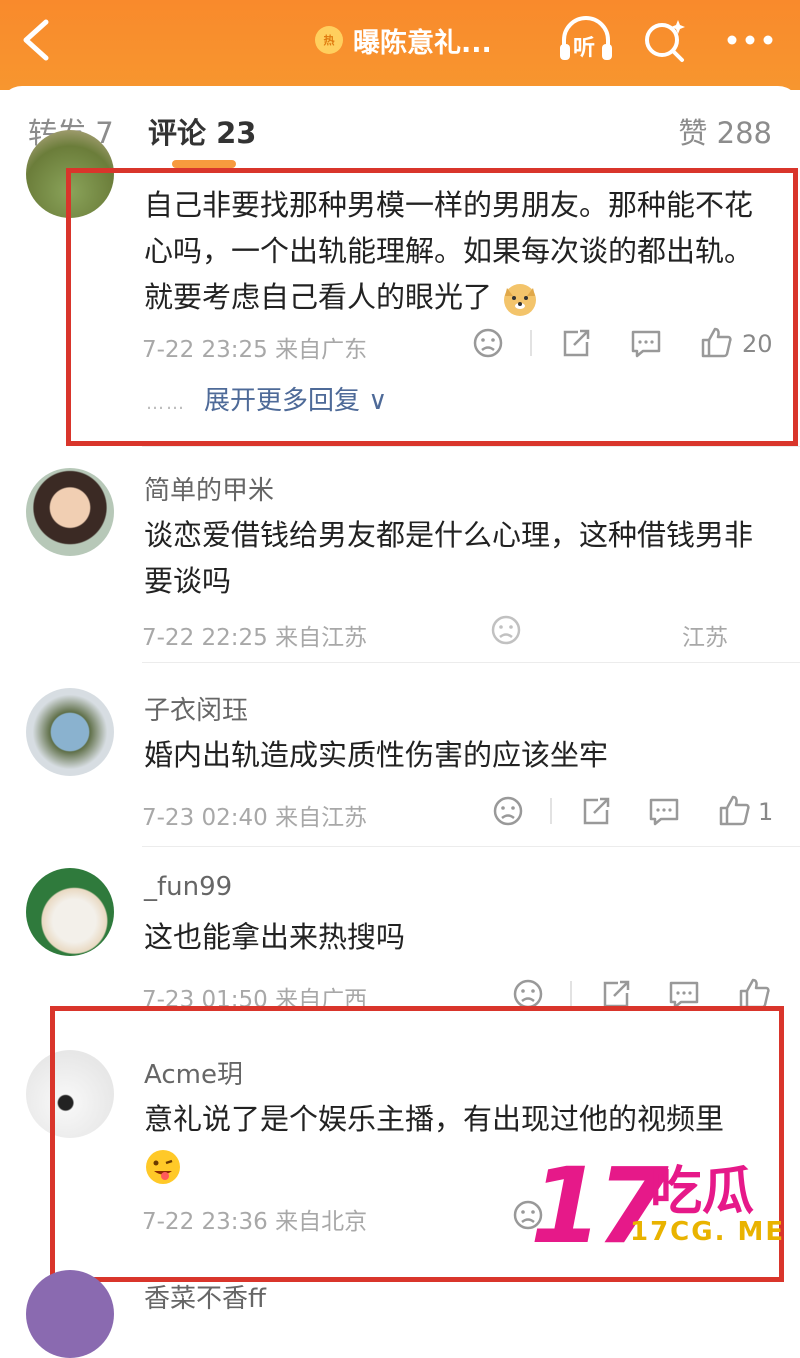 This screenshot has height=1358, width=800. I want to click on watermark-number: 17, so click(599, 1206).